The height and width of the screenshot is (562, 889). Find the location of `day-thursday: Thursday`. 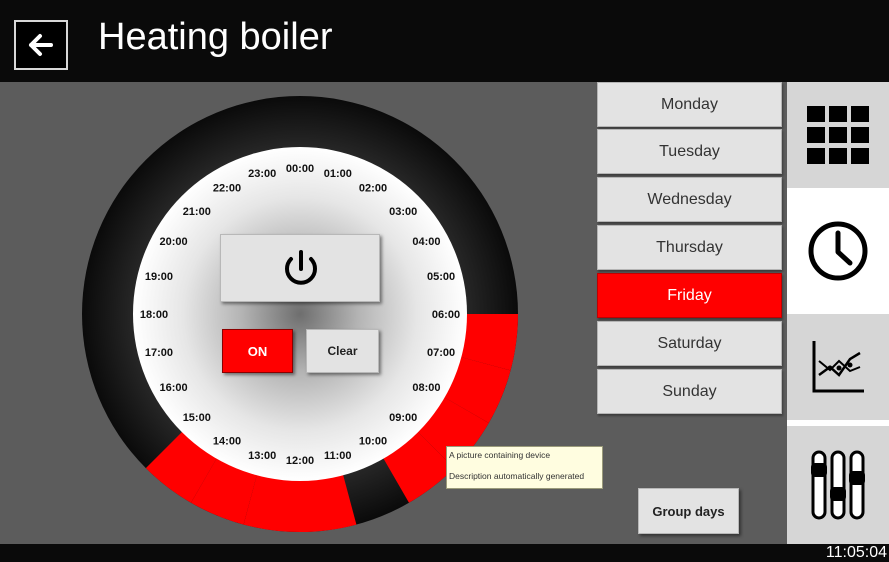

day-thursday: Thursday is located at coordinates (689, 247).